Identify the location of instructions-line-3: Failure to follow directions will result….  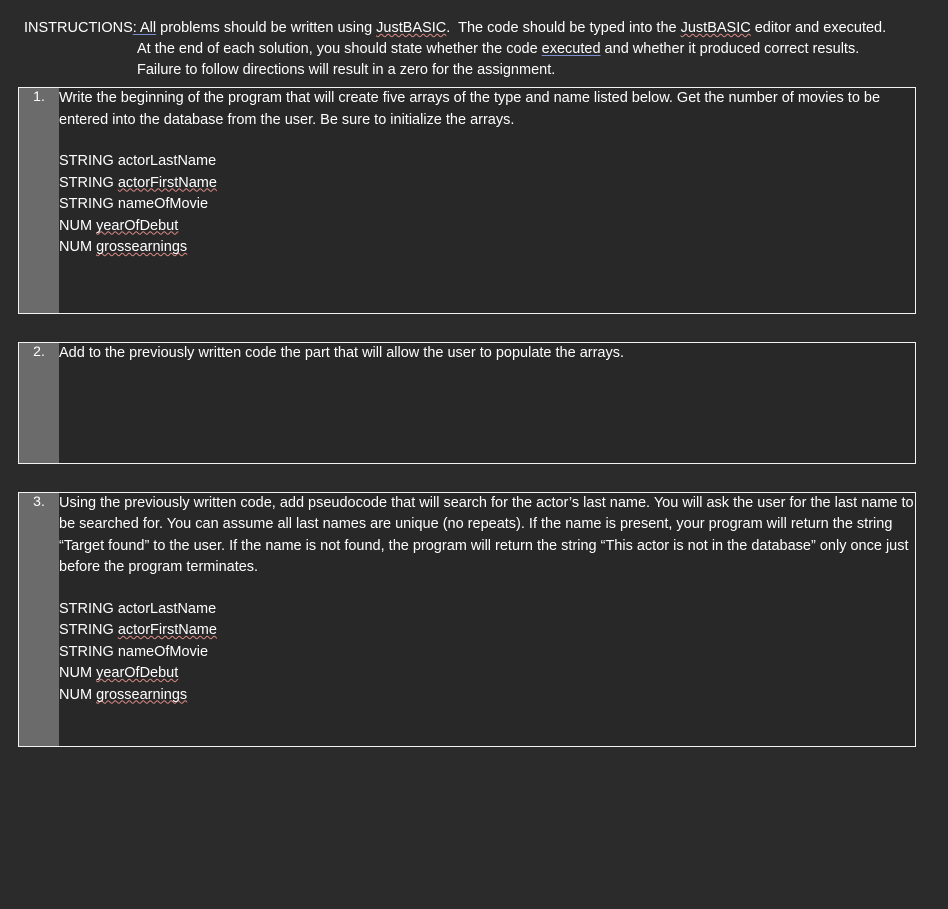
(346, 70).